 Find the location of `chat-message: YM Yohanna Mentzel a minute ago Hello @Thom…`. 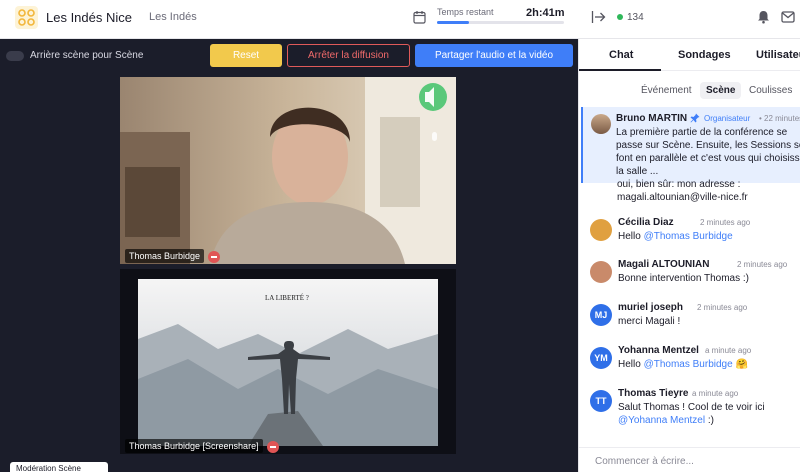

chat-message: YM Yohanna Mentzel a minute ago Hello @Thom… is located at coordinates (689, 363).